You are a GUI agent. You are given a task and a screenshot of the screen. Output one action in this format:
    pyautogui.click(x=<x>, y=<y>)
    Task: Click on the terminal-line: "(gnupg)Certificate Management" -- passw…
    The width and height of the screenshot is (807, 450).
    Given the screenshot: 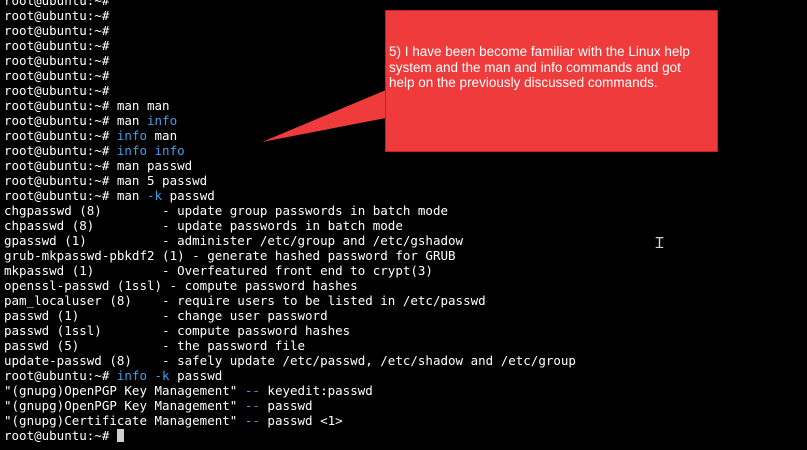 What is the action you would take?
    pyautogui.click(x=404, y=420)
    